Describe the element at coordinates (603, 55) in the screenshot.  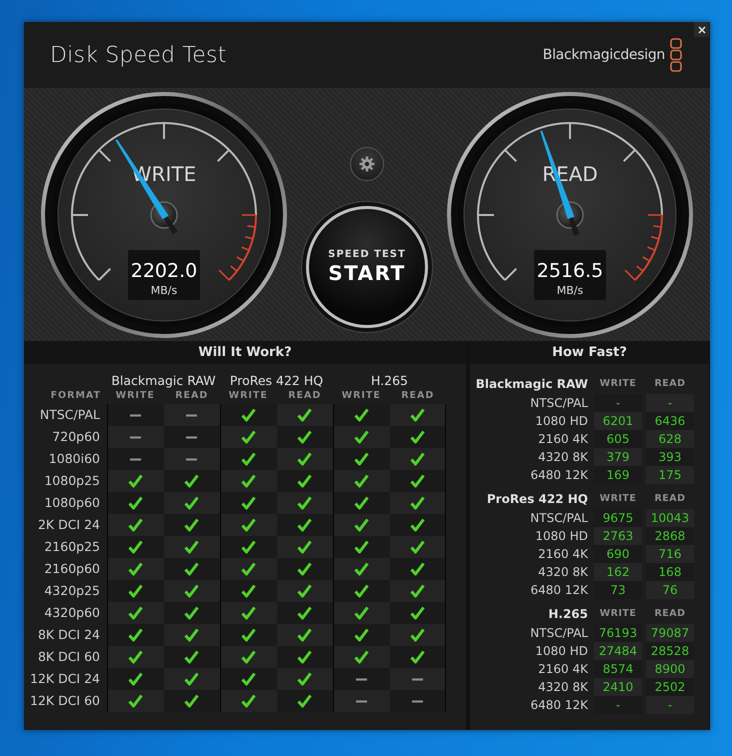
I see `brand-name: Blackmagicdesign` at that location.